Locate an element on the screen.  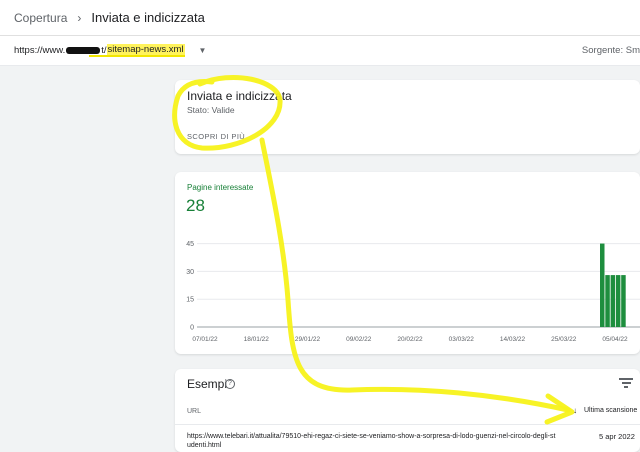
sitemap-url-filename: sitemap-news.xml is located at coordinates (145, 50).